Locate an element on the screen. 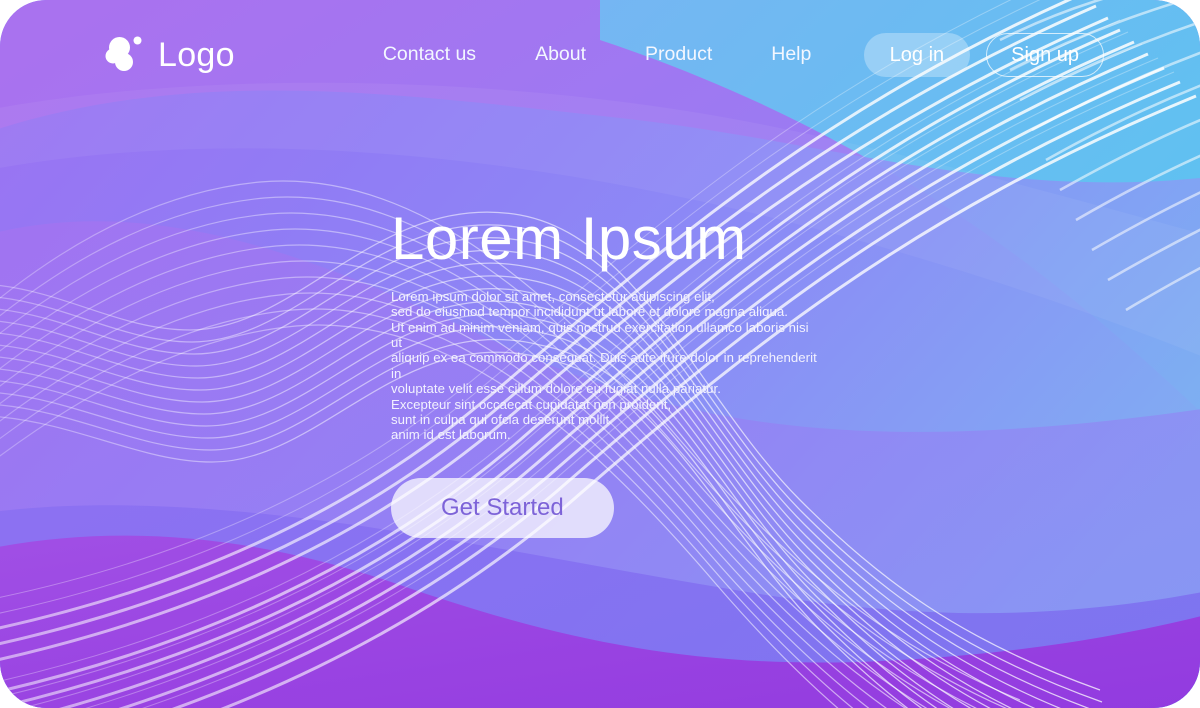  brand-logo: Logo is located at coordinates (169, 55).